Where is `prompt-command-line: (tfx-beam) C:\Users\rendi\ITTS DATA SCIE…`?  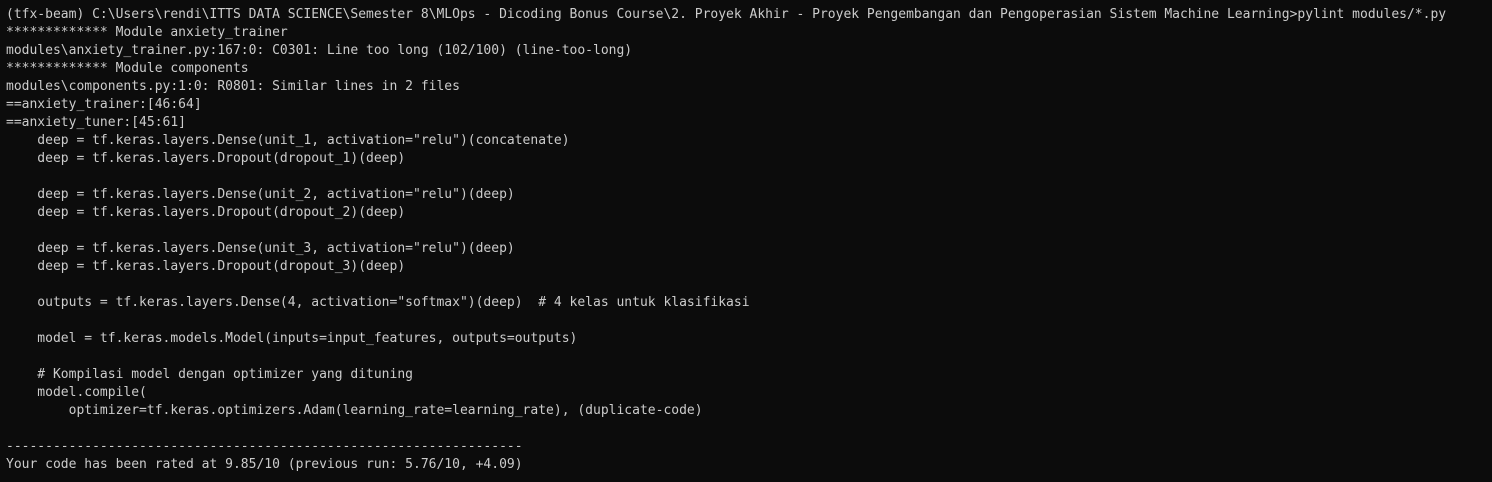 prompt-command-line: (tfx-beam) C:\Users\rendi\ITTS DATA SCIE… is located at coordinates (726, 14).